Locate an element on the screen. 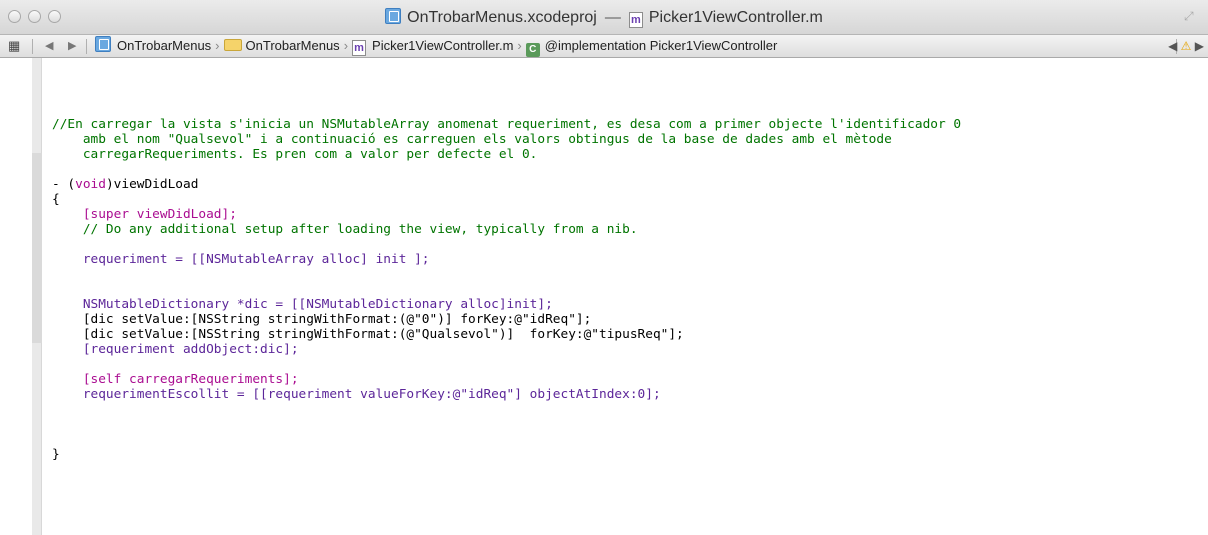  breadcrumb-symbol-label: @implementation Picker1ViewController is located at coordinates (661, 45).